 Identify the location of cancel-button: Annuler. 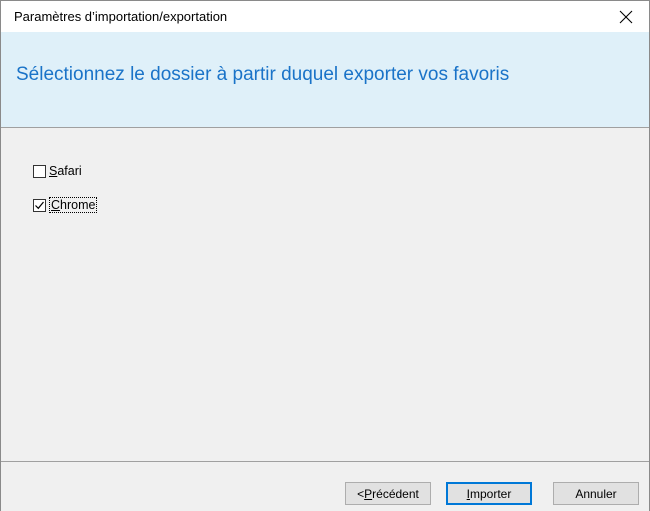
(596, 493).